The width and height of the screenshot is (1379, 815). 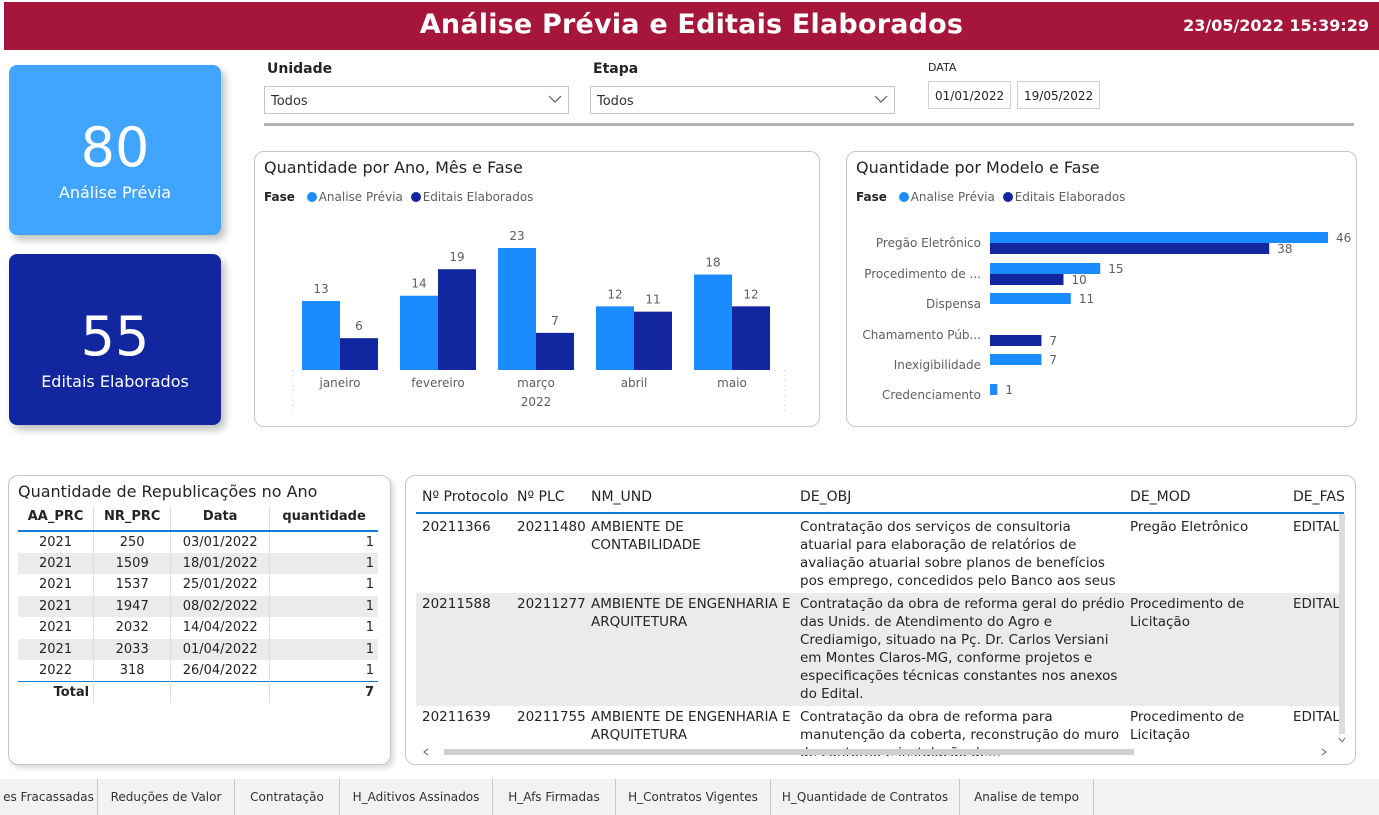 What do you see at coordinates (693, 797) in the screenshot?
I see `page-tab: H_Contratos Vigentes` at bounding box center [693, 797].